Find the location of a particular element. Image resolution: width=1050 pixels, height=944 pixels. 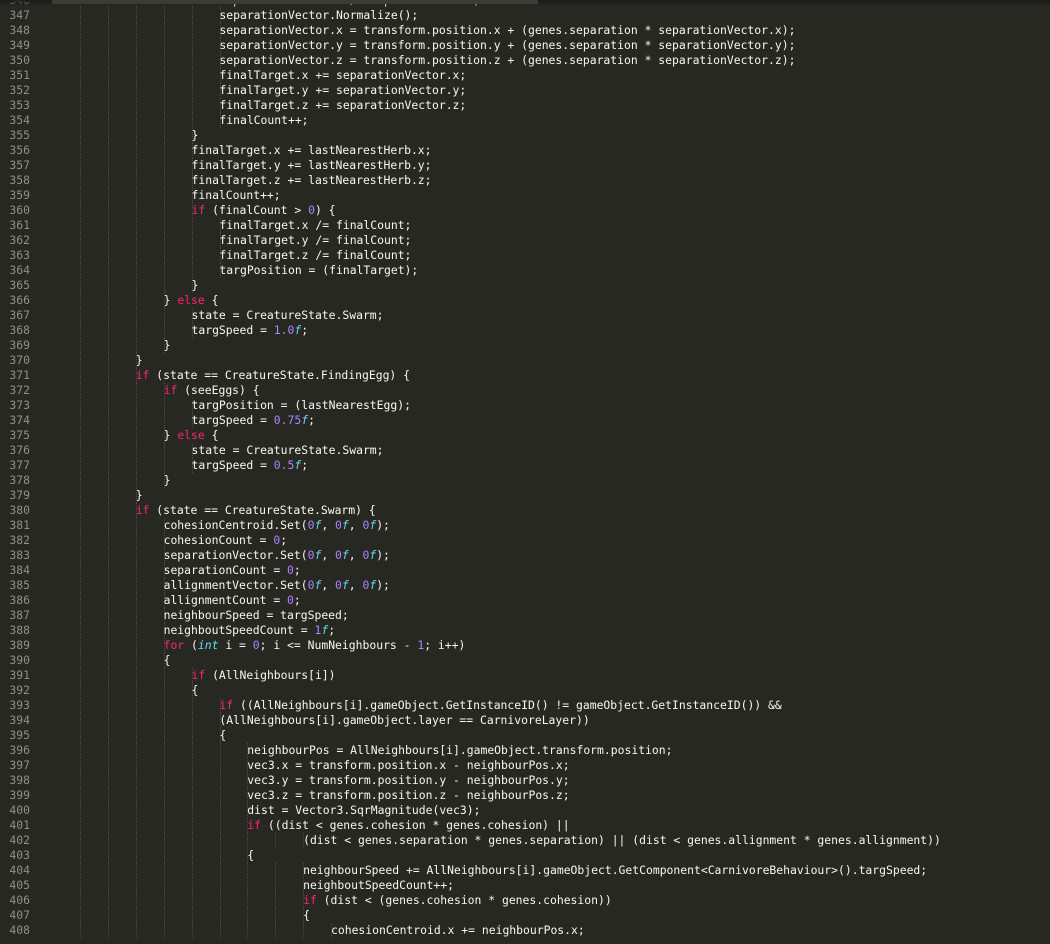

code-text: separationCount = 0; is located at coordinates (232, 570).